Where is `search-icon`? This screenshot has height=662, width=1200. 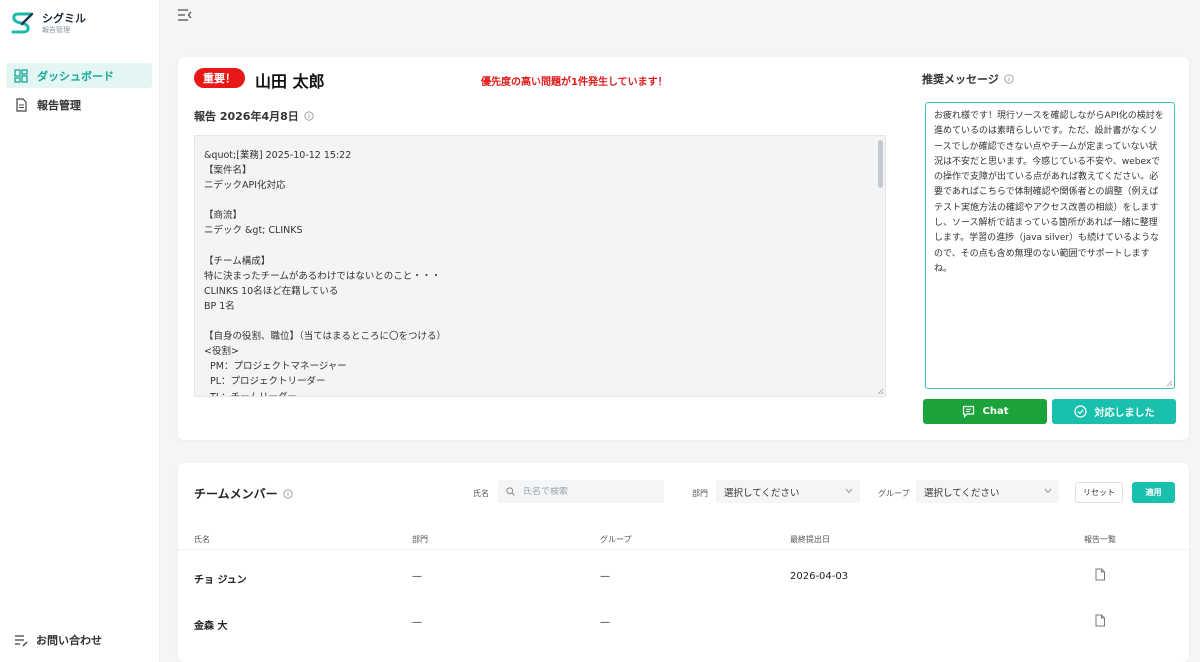
search-icon is located at coordinates (510, 491).